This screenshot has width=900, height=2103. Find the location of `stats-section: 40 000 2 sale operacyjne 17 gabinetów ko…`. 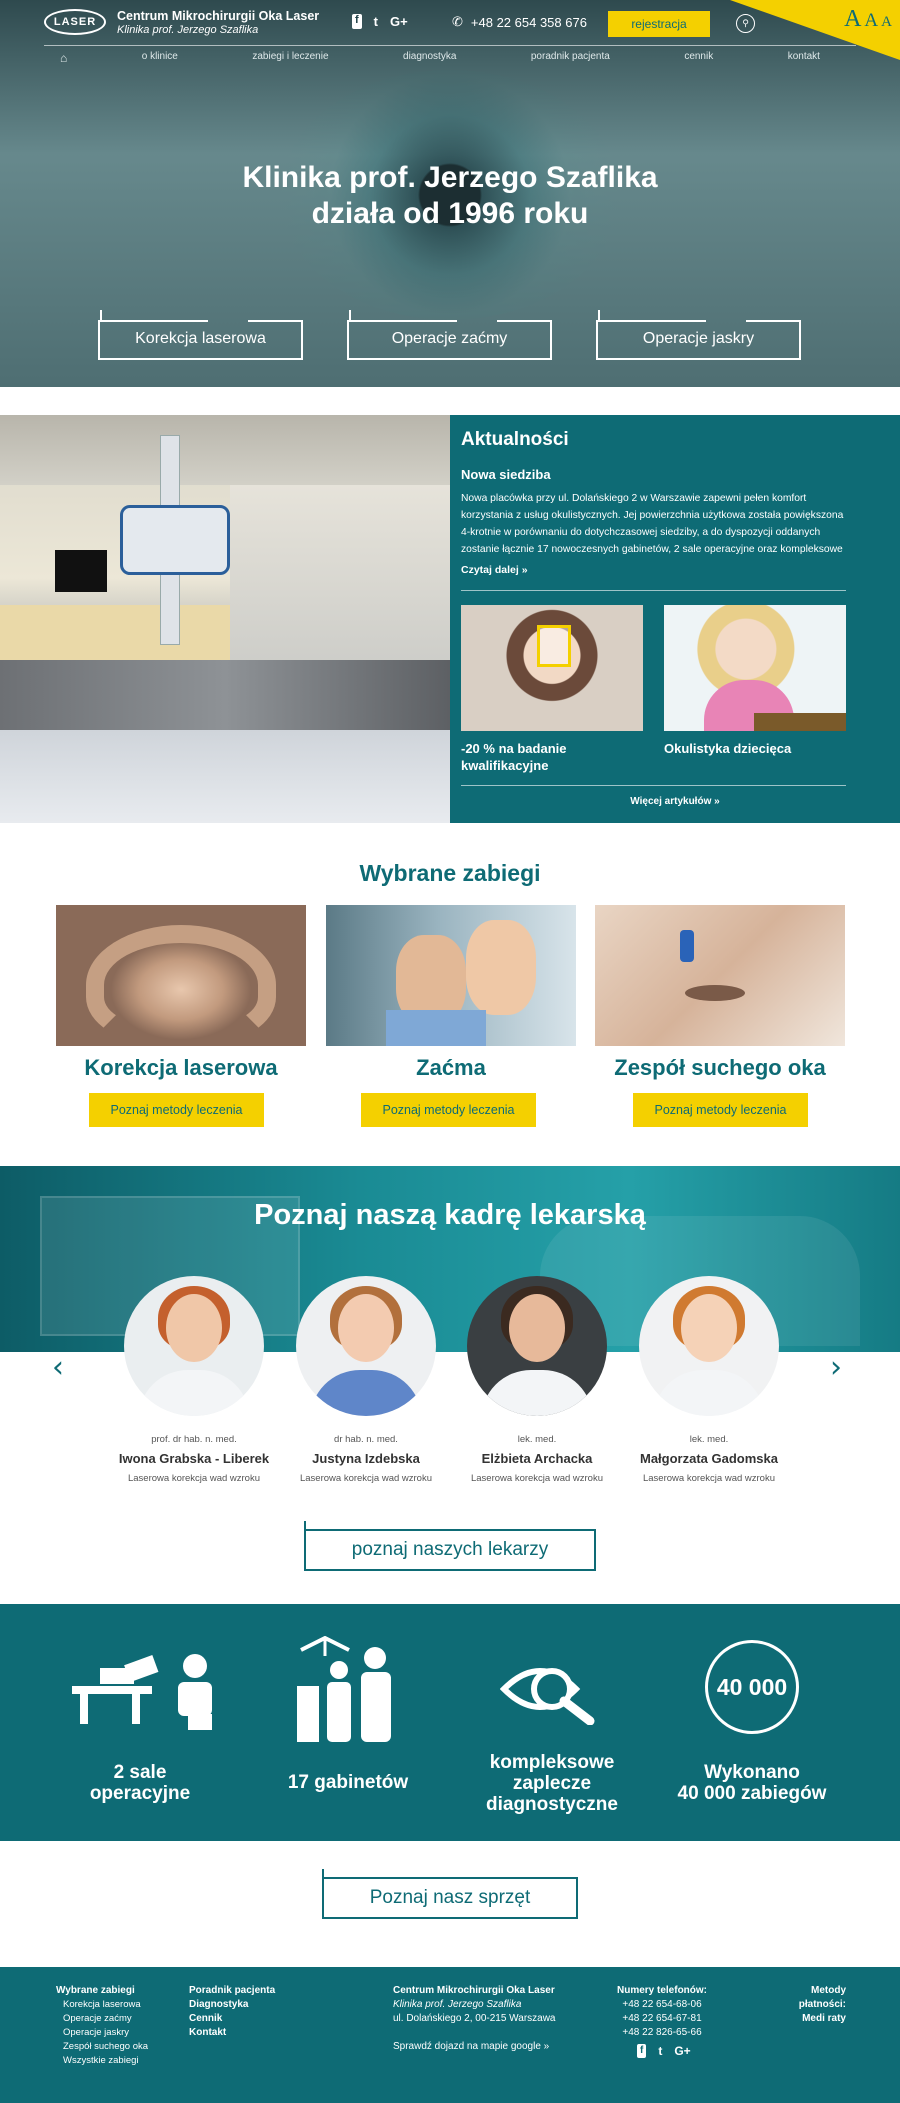

stats-section: 40 000 2 sale operacyjne 17 gabinetów ko… is located at coordinates (450, 1722).